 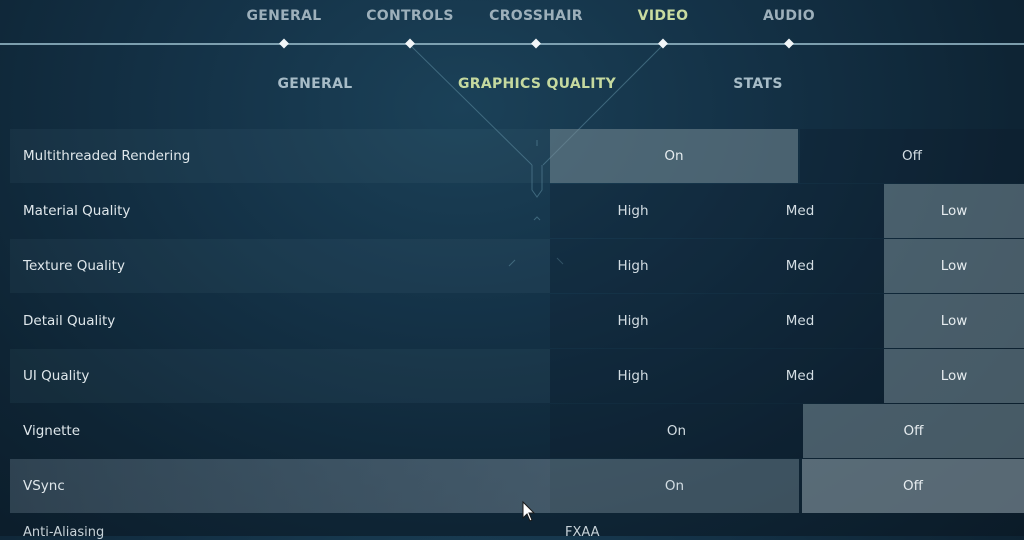 I want to click on tab-crosshair: CROSSHAIR, so click(x=536, y=16).